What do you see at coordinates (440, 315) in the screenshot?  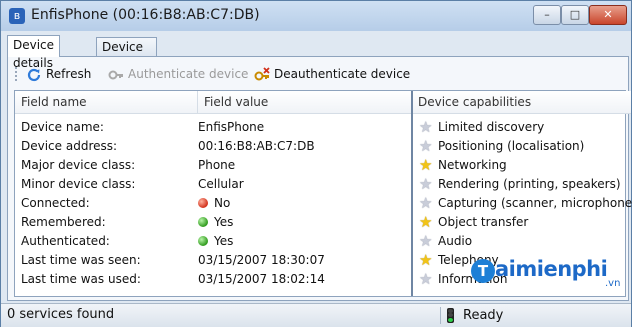 I see `status-divider` at bounding box center [440, 315].